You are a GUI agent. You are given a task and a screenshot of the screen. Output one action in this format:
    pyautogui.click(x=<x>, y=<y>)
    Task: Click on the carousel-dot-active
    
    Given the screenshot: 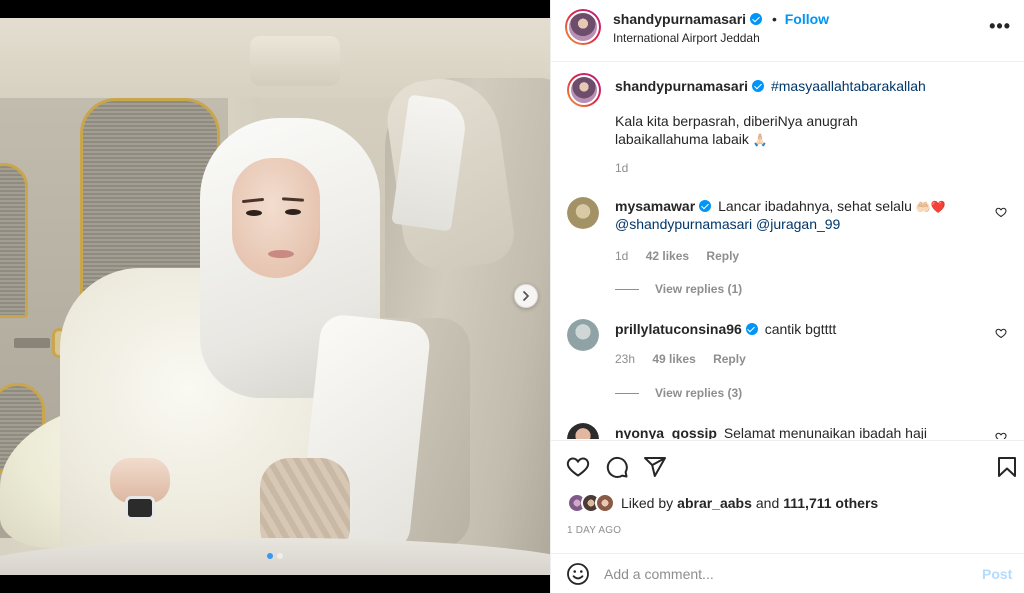 What is the action you would take?
    pyautogui.click(x=270, y=556)
    